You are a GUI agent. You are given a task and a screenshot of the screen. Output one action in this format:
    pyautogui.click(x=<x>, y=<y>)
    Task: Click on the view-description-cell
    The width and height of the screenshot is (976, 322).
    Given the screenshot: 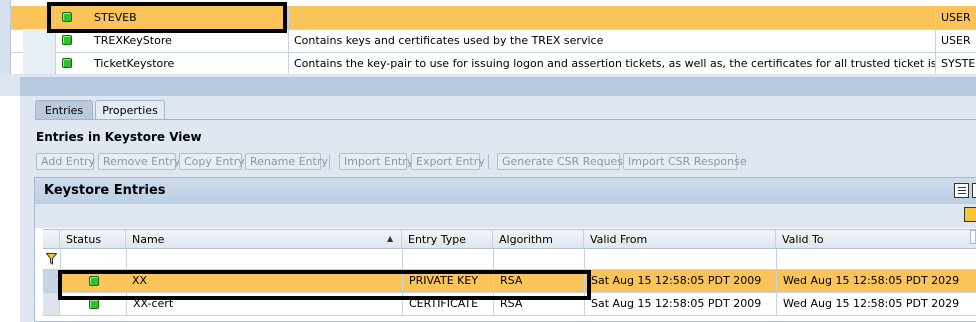 What is the action you would take?
    pyautogui.click(x=612, y=17)
    